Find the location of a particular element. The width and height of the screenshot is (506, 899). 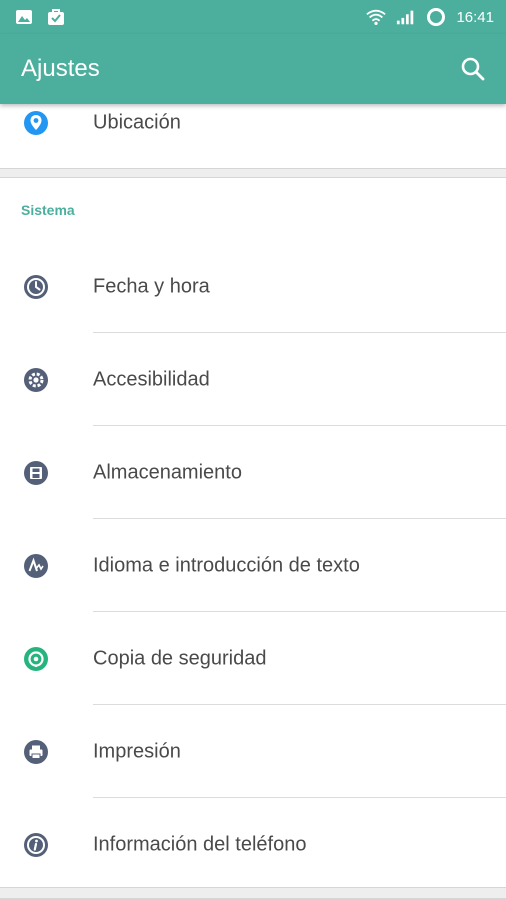

bag-check-icon is located at coordinates (56, 17).